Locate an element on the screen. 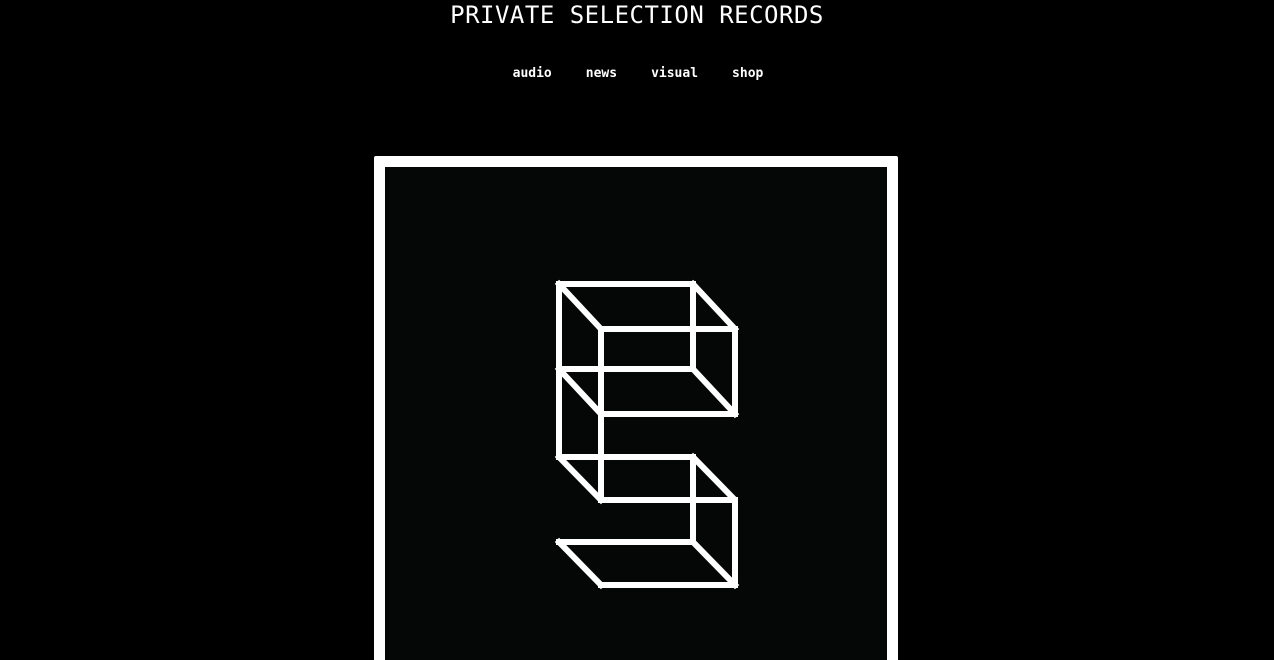 Image resolution: width=1274 pixels, height=660 pixels. nav-link-audio: audio is located at coordinates (532, 74).